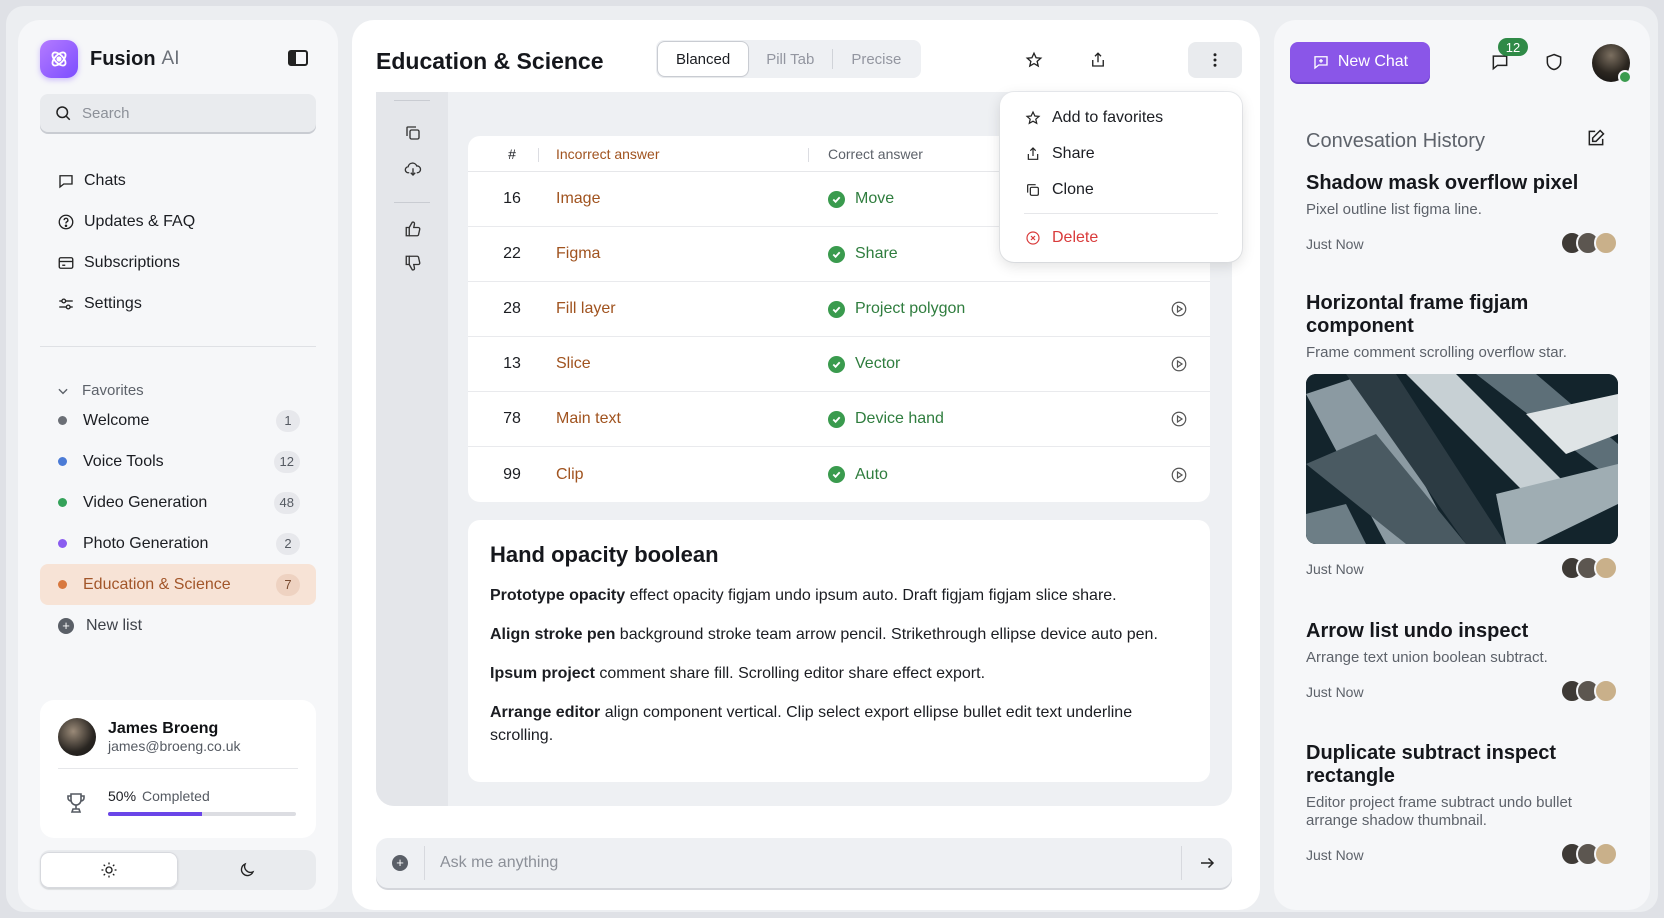 The height and width of the screenshot is (918, 1664). Describe the element at coordinates (288, 584) in the screenshot. I see `favorite-count: 7` at that location.